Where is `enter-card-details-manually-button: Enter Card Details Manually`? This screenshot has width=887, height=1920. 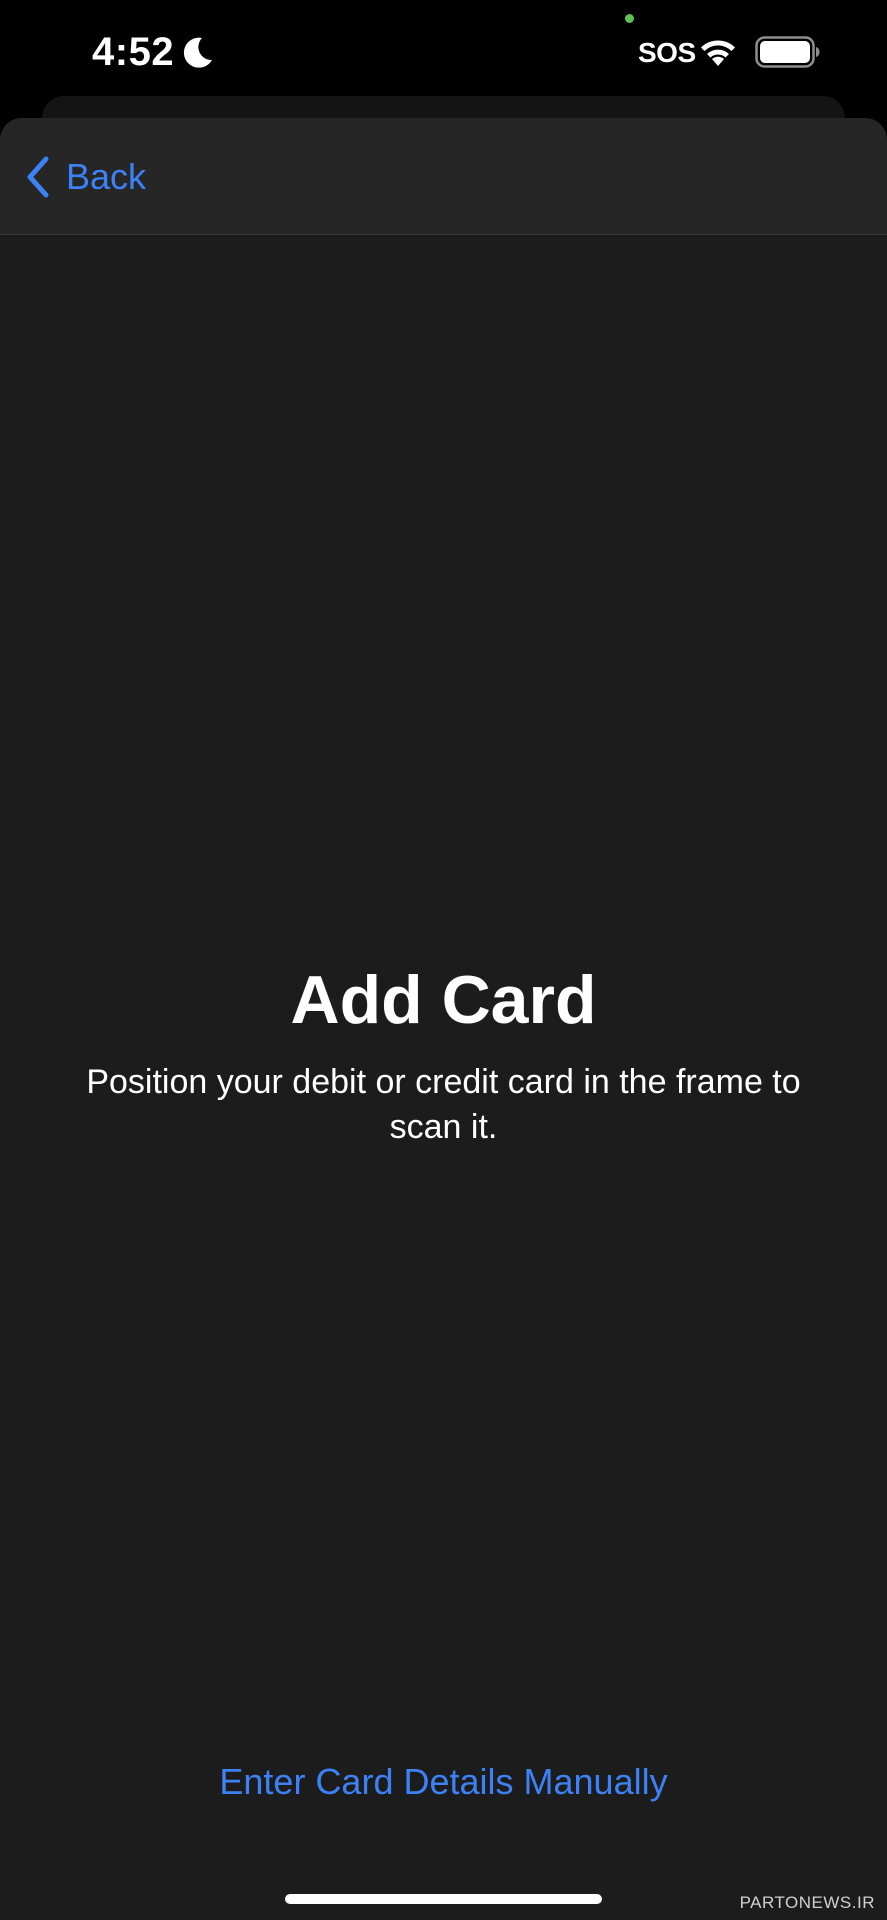
enter-card-details-manually-button: Enter Card Details Manually is located at coordinates (443, 1782).